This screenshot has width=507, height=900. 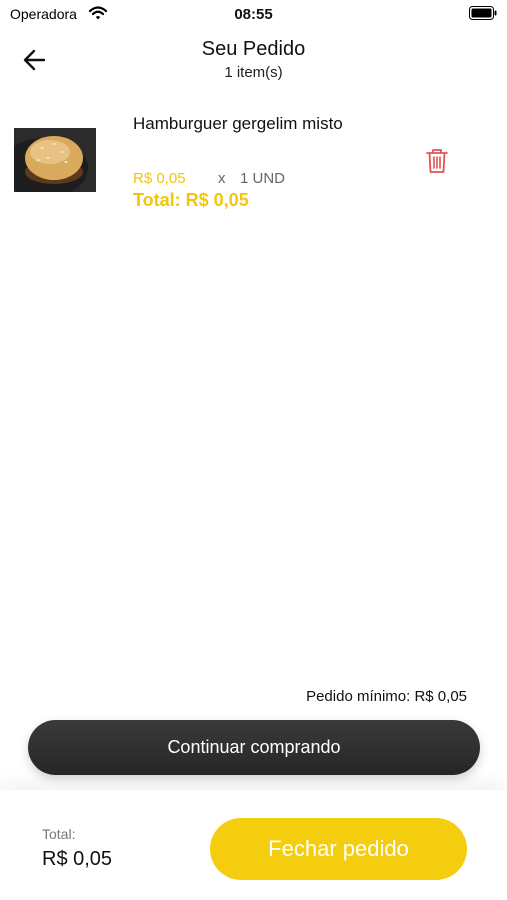 What do you see at coordinates (263, 178) in the screenshot?
I see `quantity: 1 UND` at bounding box center [263, 178].